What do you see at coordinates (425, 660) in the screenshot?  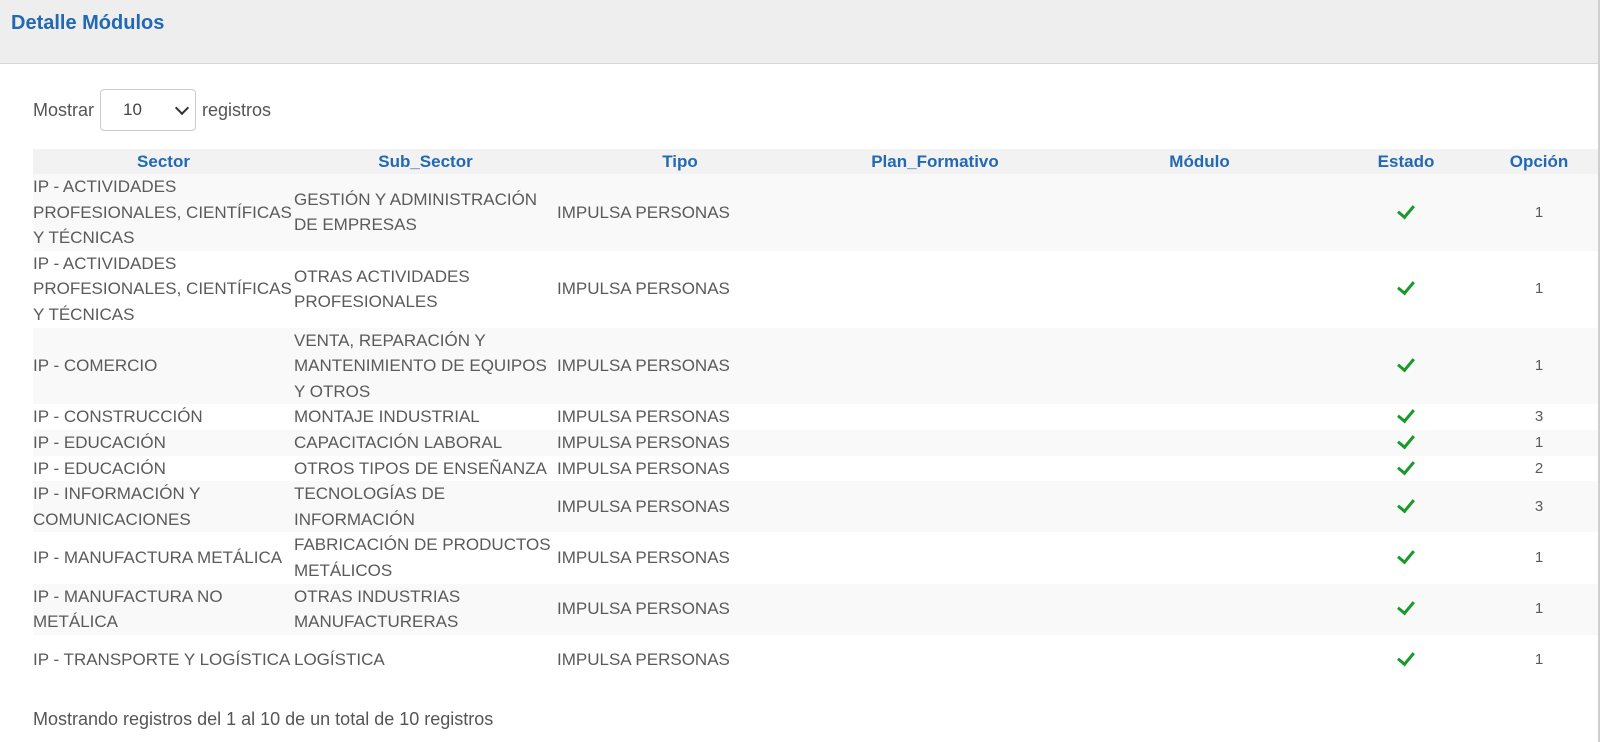 I see `cell-sub-sector: LOGÍSTICA` at bounding box center [425, 660].